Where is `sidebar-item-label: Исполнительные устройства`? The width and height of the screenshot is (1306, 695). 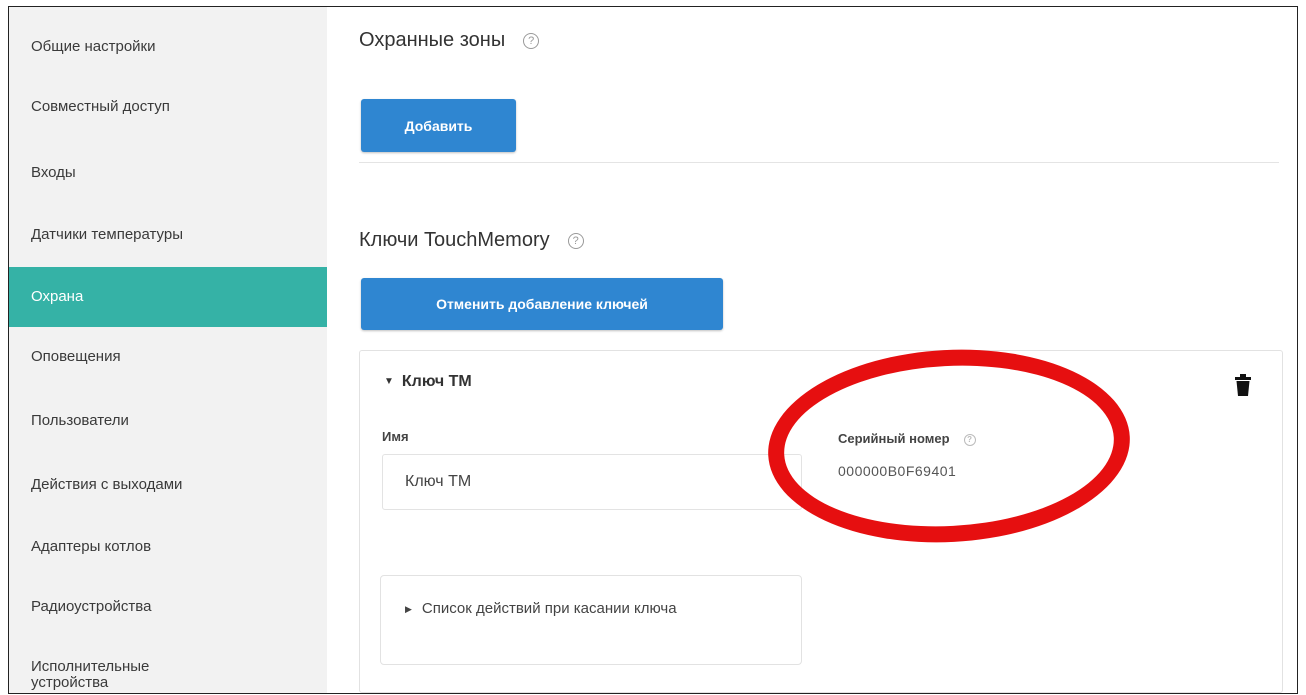
sidebar-item-label: Исполнительные устройства is located at coordinates (90, 674).